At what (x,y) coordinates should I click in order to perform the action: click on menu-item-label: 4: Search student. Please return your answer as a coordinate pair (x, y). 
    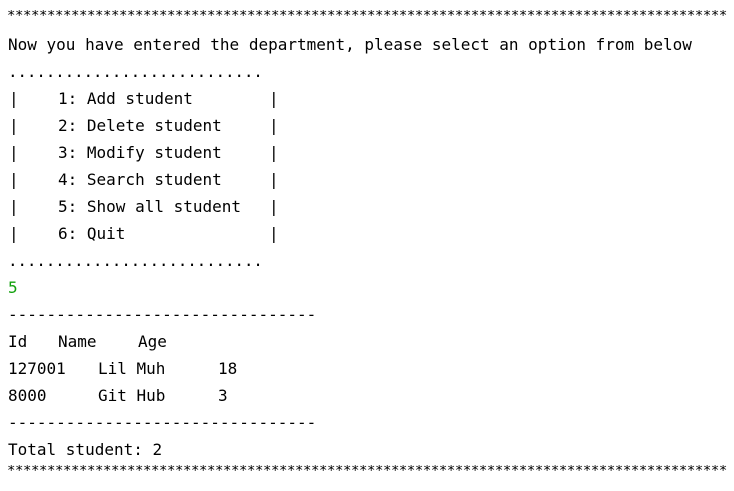
    Looking at the image, I should click on (140, 179).